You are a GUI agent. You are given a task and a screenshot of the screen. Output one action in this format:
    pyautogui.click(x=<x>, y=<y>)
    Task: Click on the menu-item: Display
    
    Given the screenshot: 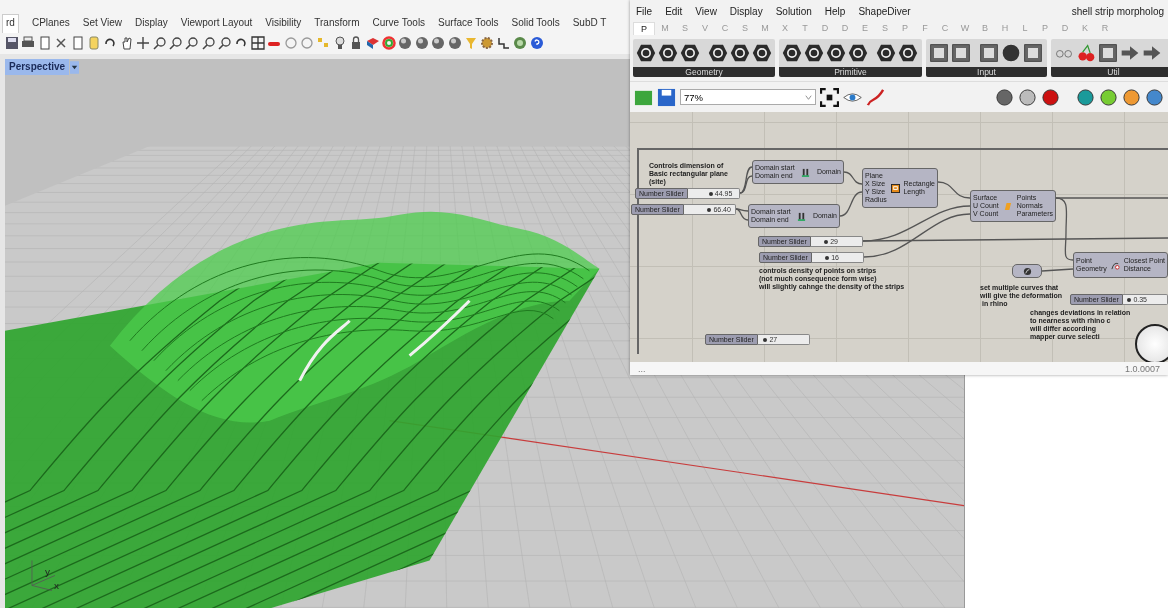 What is the action you would take?
    pyautogui.click(x=746, y=11)
    